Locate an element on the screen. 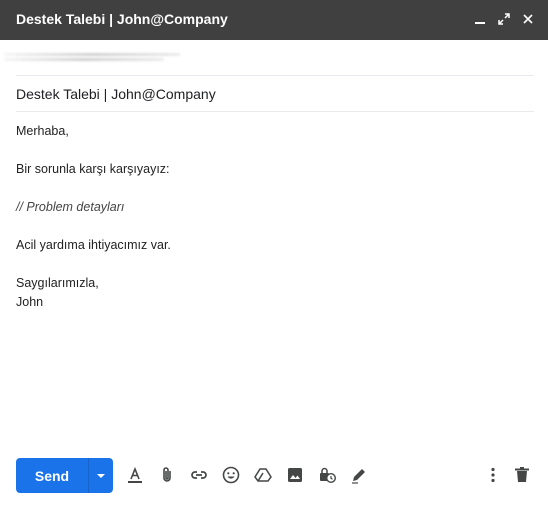  send-button-group: Send is located at coordinates (64, 475).